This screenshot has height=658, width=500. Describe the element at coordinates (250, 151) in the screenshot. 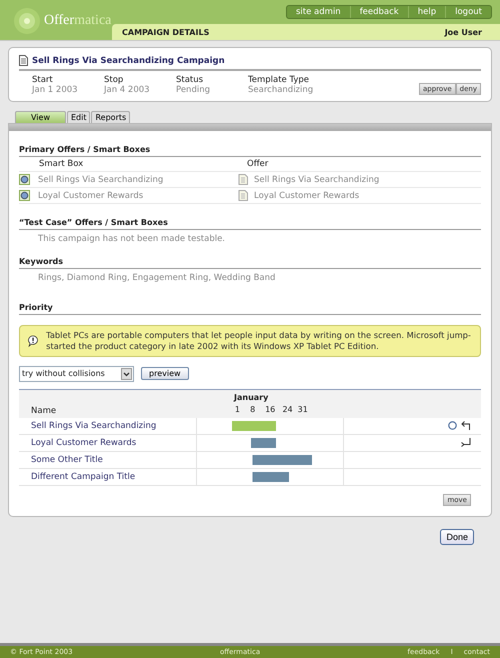

I see `section-heading: Primary Offers / Smart Boxes` at that location.